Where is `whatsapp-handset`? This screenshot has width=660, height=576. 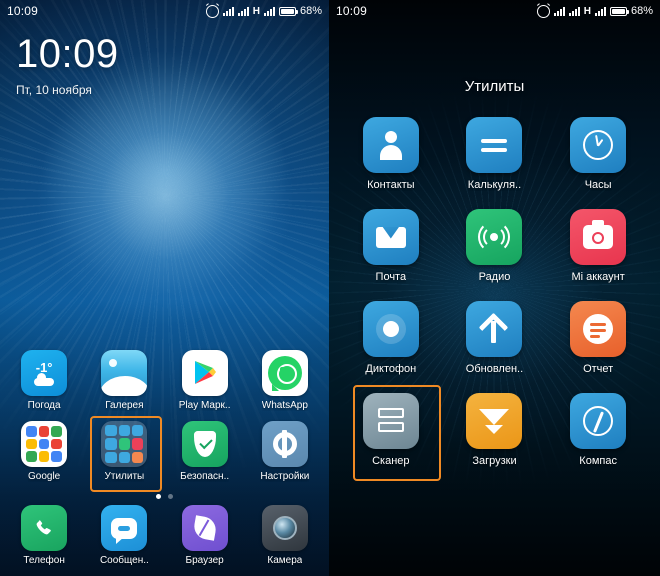
whatsapp-handset is located at coordinates (284, 372).